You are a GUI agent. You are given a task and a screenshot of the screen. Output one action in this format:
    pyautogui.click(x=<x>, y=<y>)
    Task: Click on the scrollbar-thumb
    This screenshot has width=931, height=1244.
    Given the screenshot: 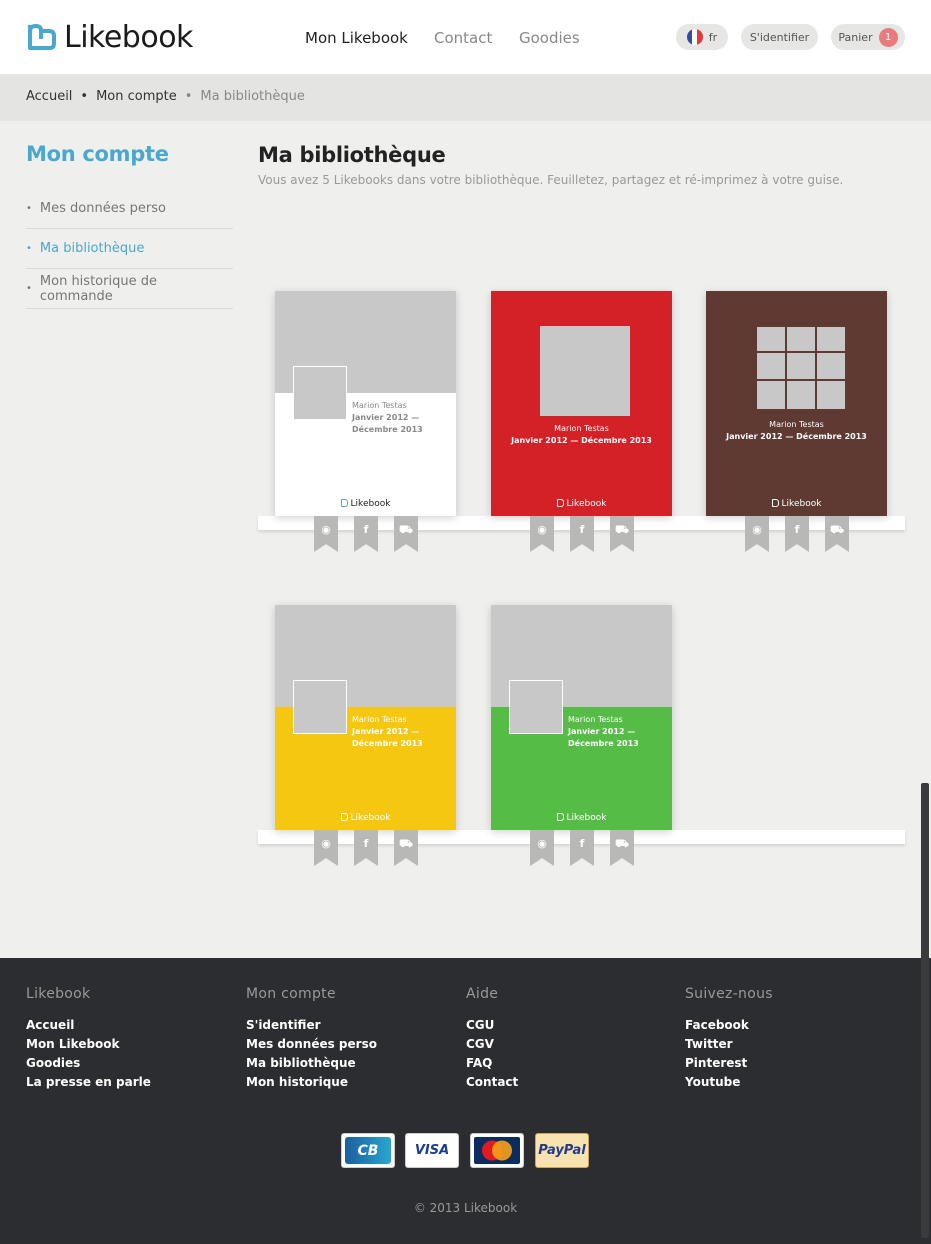 What is the action you would take?
    pyautogui.click(x=925, y=1010)
    